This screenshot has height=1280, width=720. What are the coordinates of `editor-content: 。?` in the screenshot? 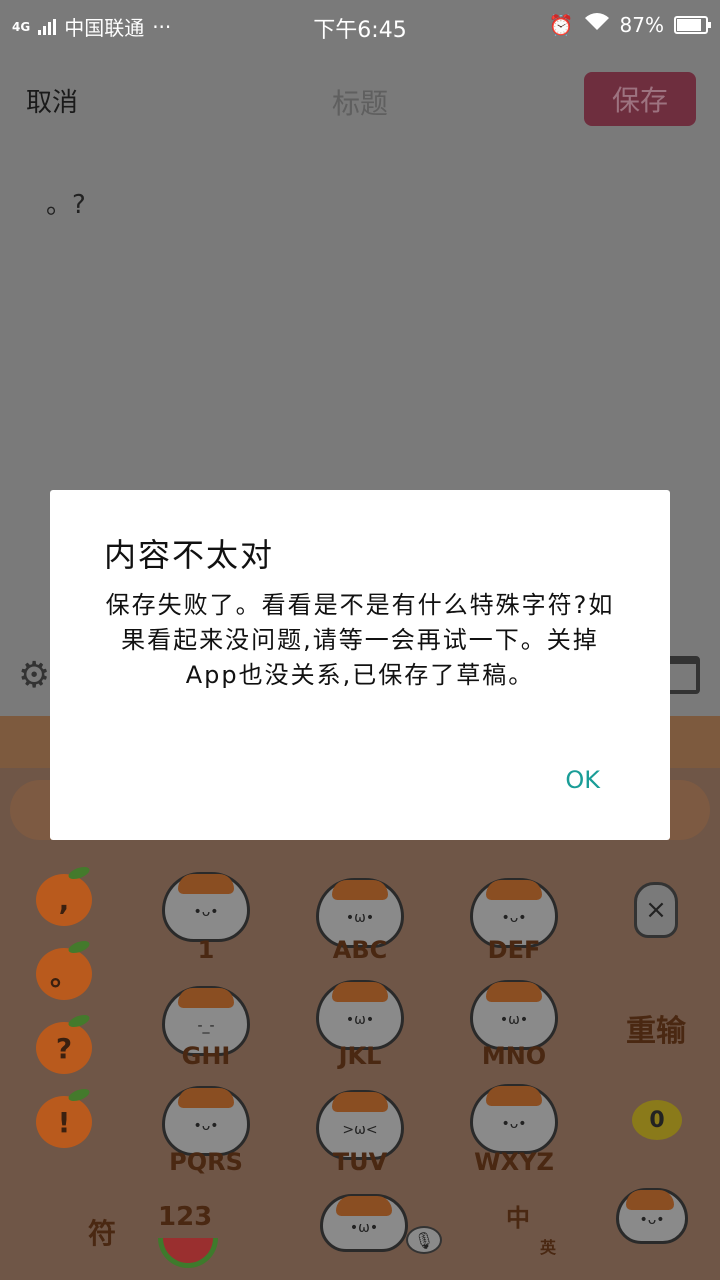 It's located at (66, 202).